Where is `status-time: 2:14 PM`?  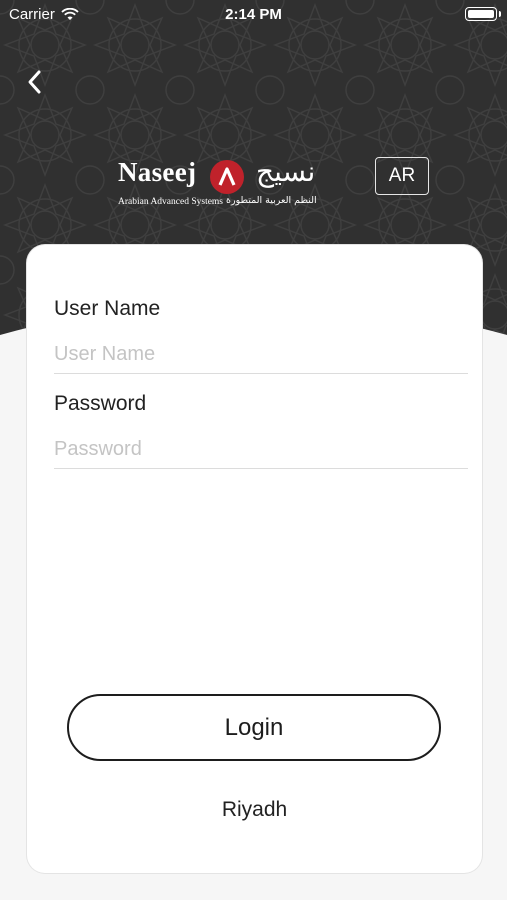
status-time: 2:14 PM is located at coordinates (253, 14).